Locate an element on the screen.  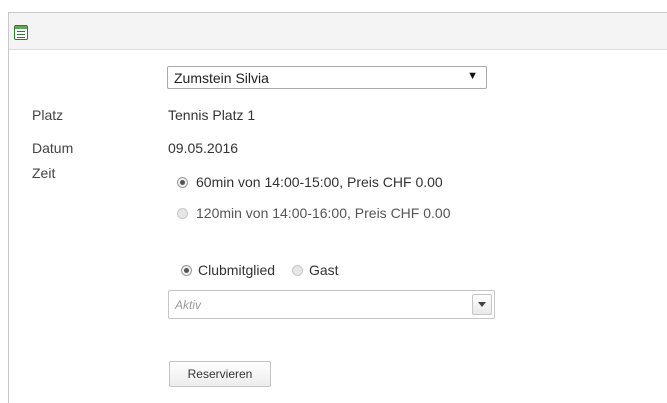
zeit-option-60min-radio is located at coordinates (182, 182).